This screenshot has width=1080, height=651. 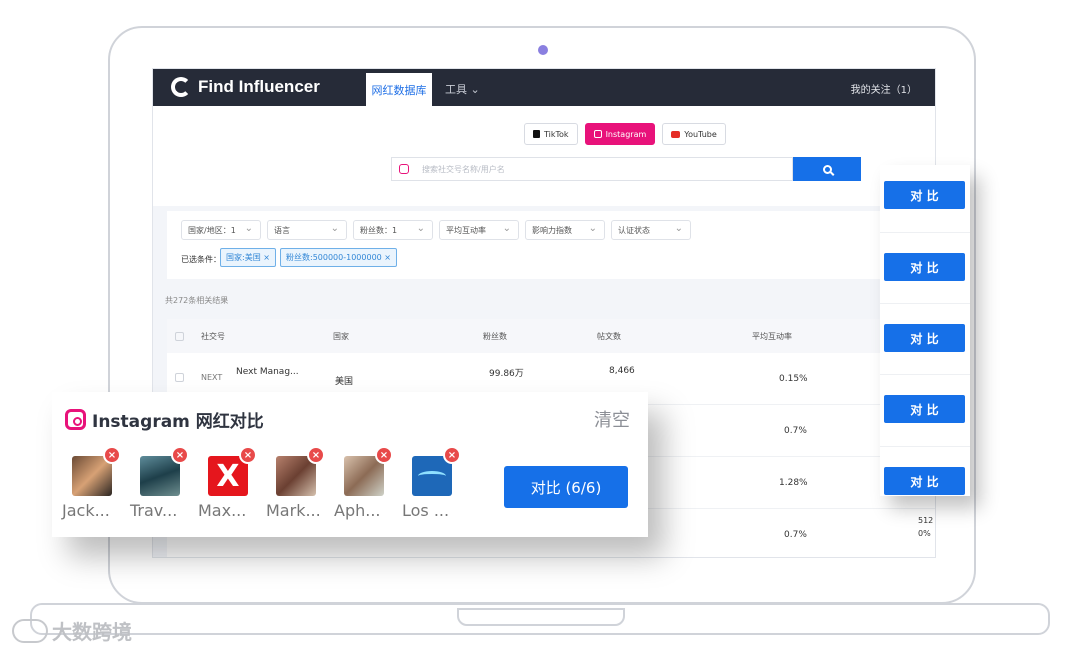 I want to click on tab-instagram-label: Instagram, so click(x=626, y=134).